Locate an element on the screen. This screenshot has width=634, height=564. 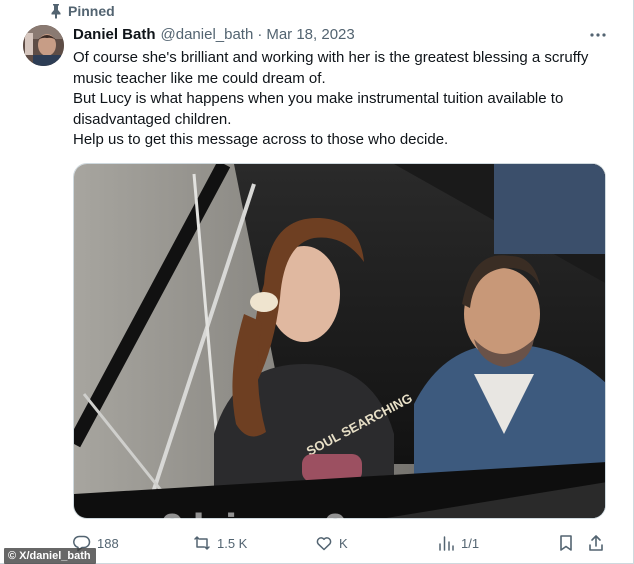
repost-count: 1.5 K is located at coordinates (232, 543).